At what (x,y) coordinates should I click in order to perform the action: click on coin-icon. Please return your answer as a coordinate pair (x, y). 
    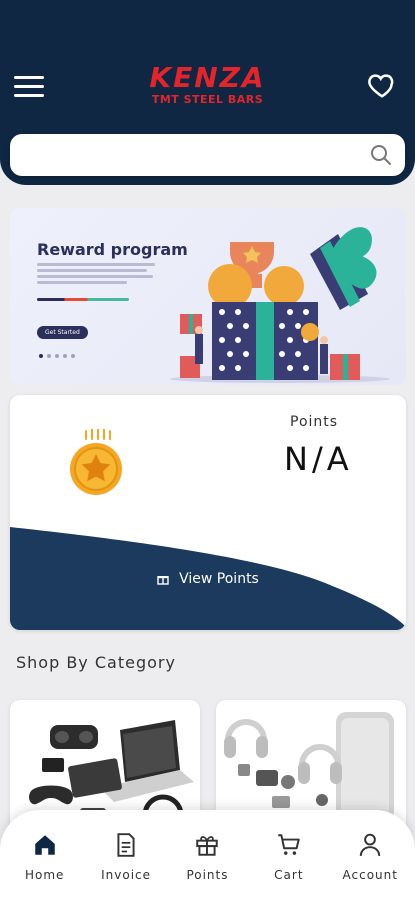
    Looking at the image, I should click on (96, 462).